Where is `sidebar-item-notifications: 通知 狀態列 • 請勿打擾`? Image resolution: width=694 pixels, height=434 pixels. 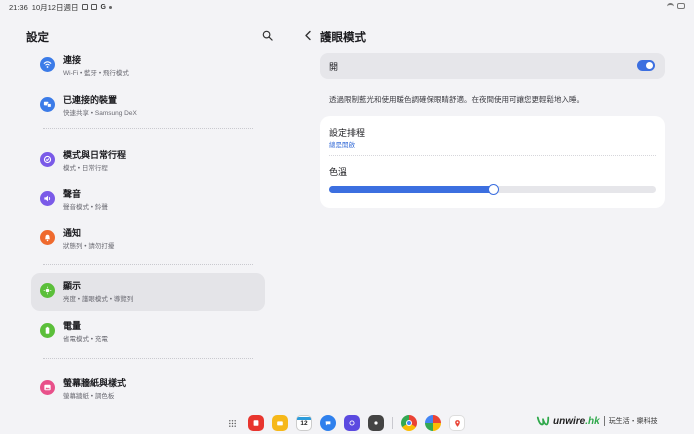
sidebar-item-notifications: 通知 狀態列 • 請勿打擾 is located at coordinates (148, 239).